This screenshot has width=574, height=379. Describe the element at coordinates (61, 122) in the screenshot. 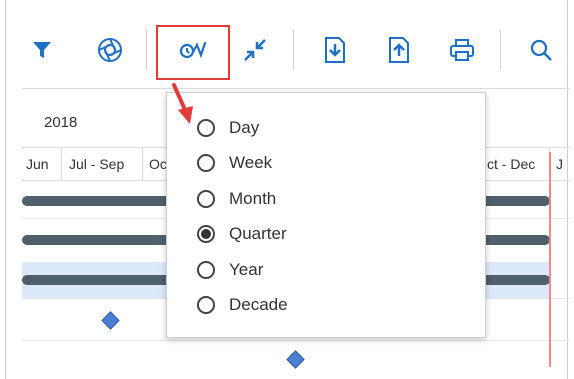

I see `year-label: 2018` at that location.